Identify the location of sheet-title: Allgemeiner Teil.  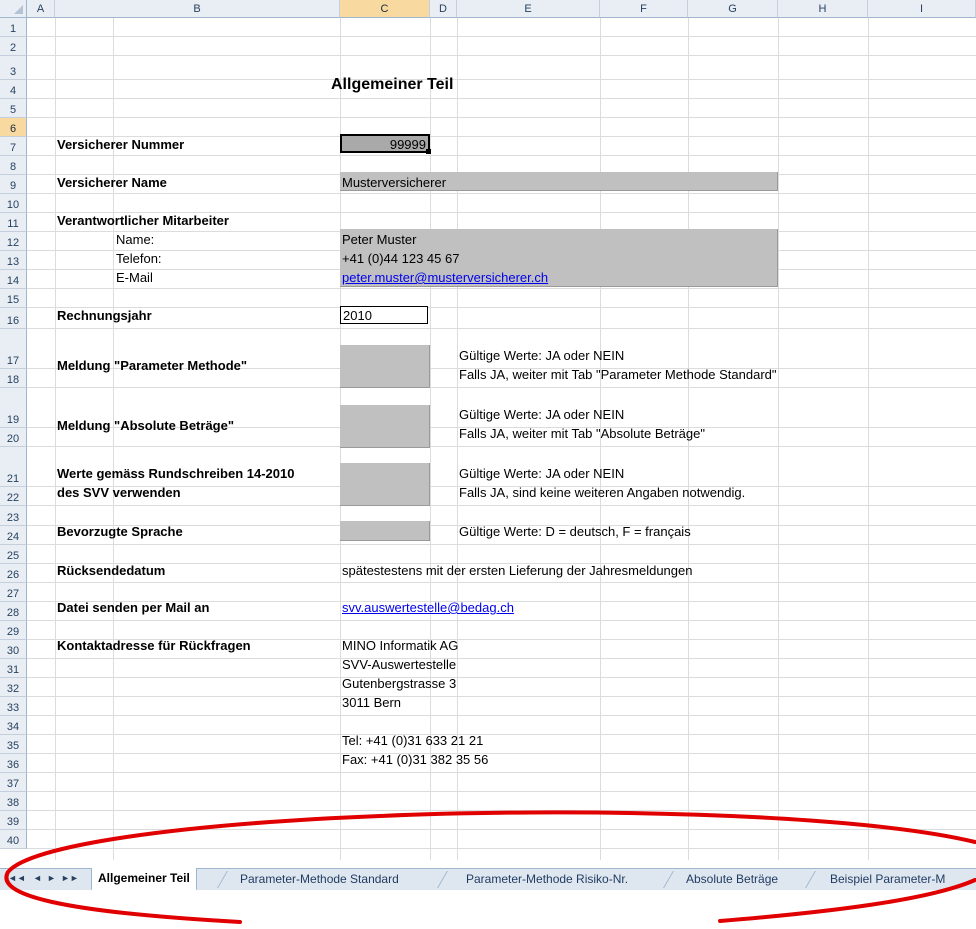
(392, 84).